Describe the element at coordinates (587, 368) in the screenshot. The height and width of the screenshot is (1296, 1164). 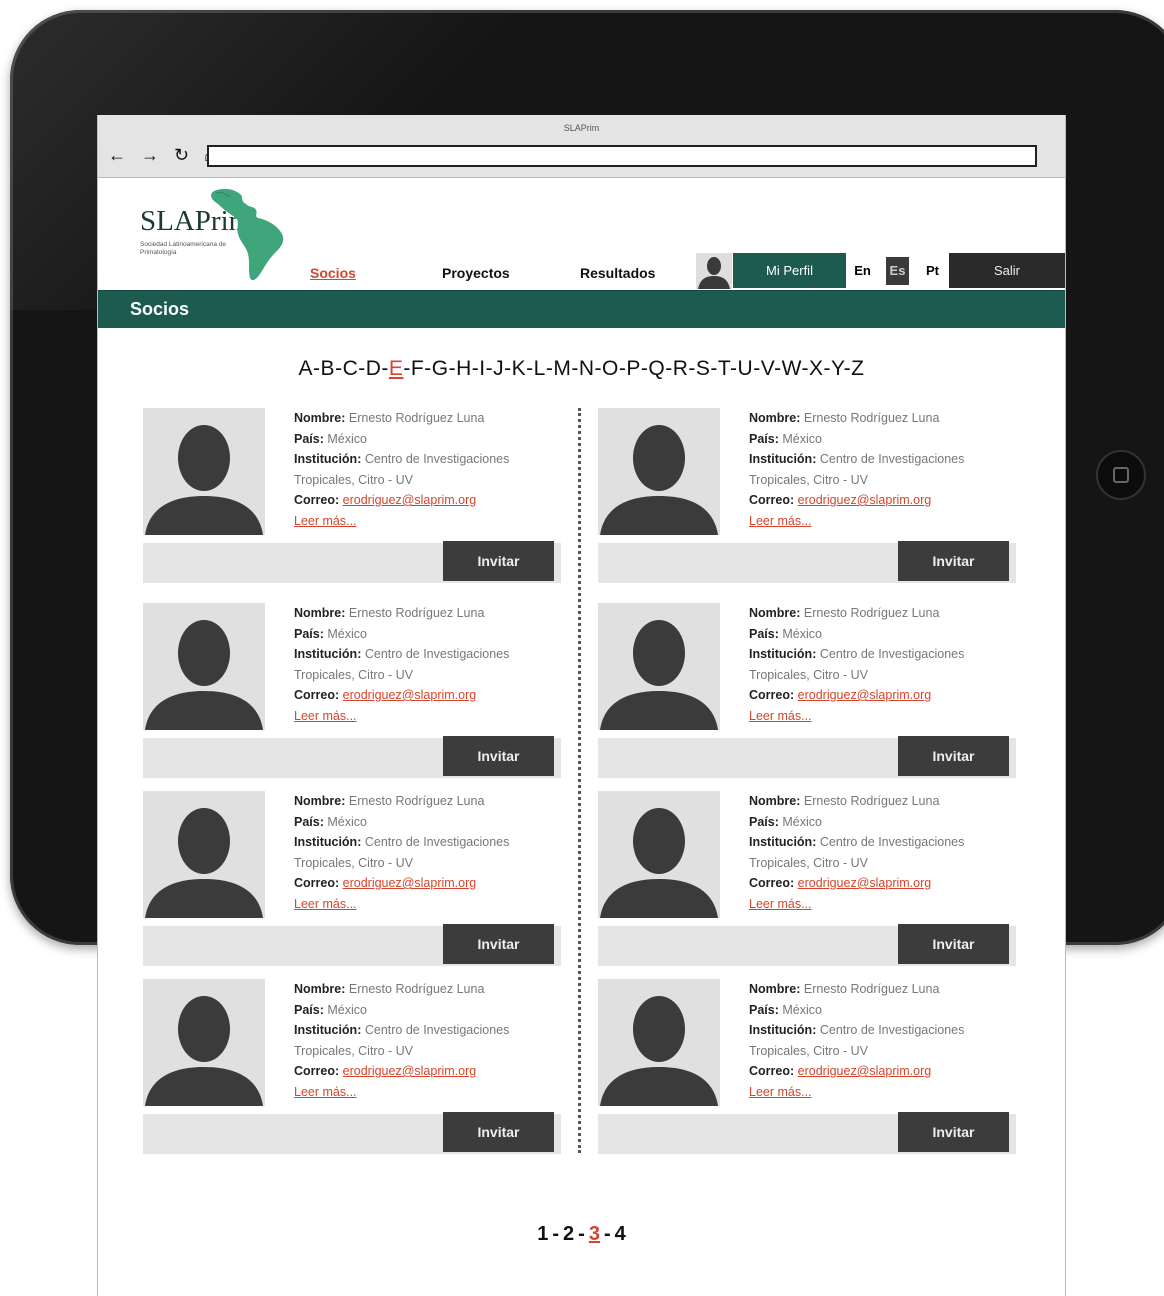
I see `alphabet-letter-n: N` at that location.